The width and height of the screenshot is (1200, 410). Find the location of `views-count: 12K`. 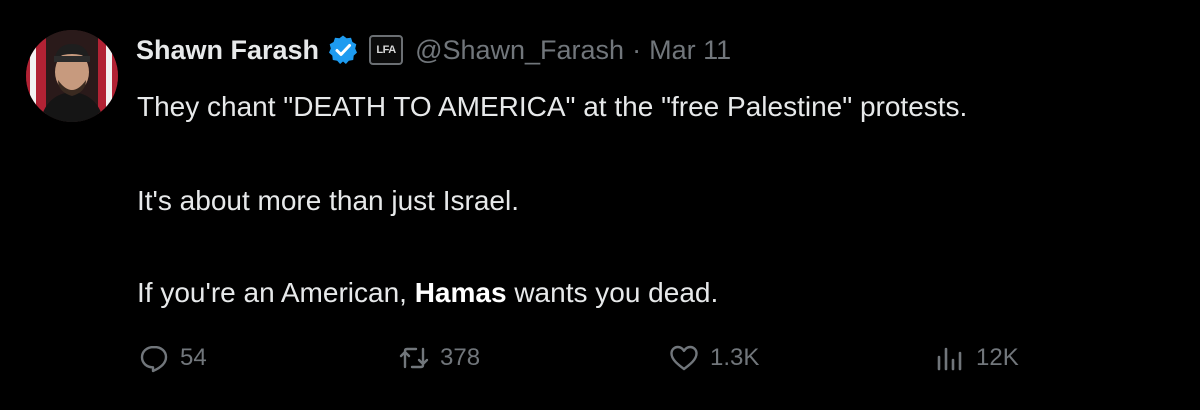

views-count: 12K is located at coordinates (997, 357).